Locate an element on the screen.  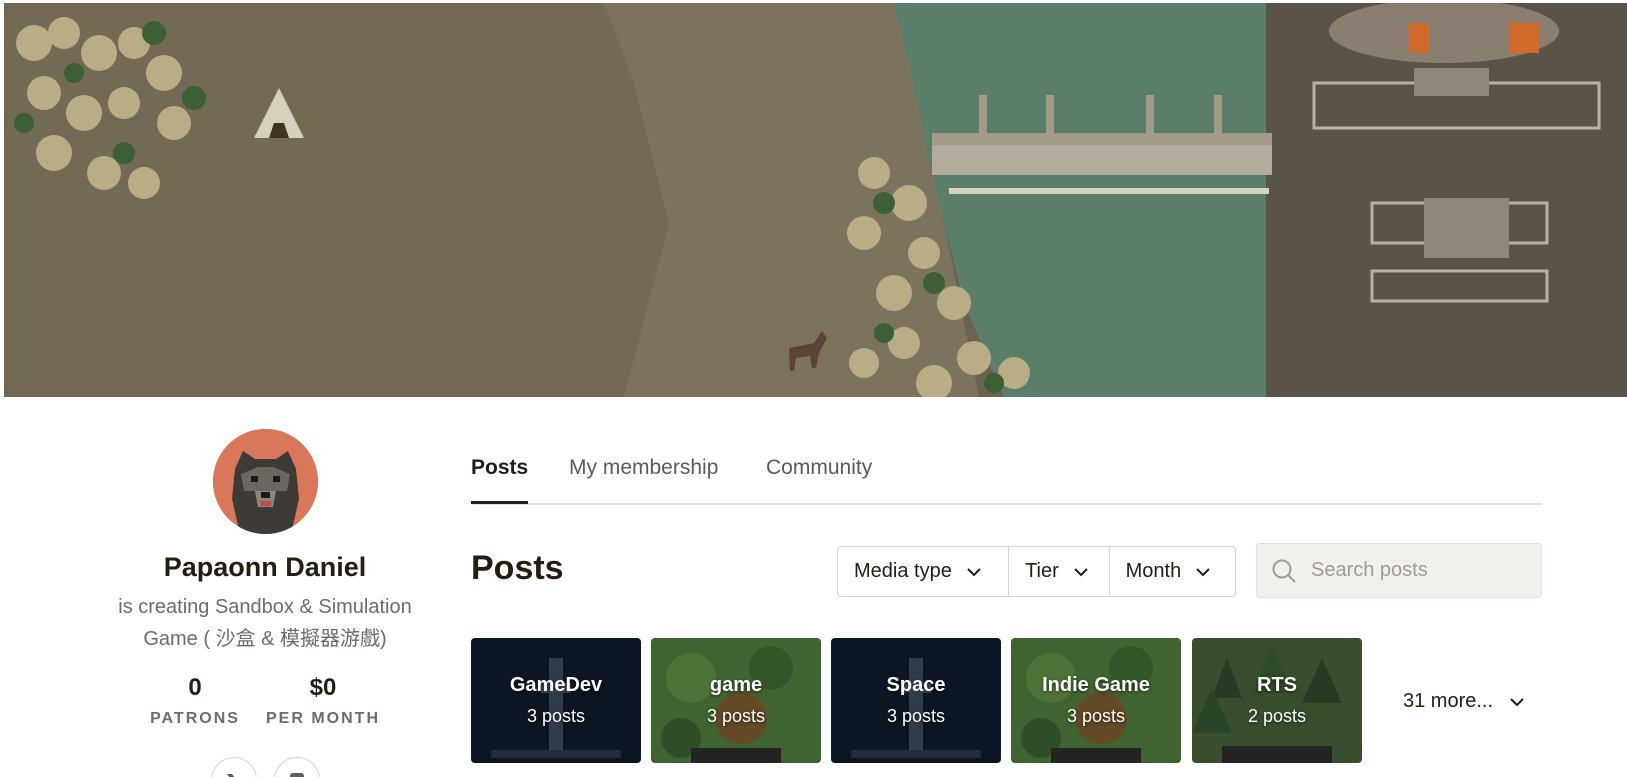
stat-value: $0 is located at coordinates (323, 687).